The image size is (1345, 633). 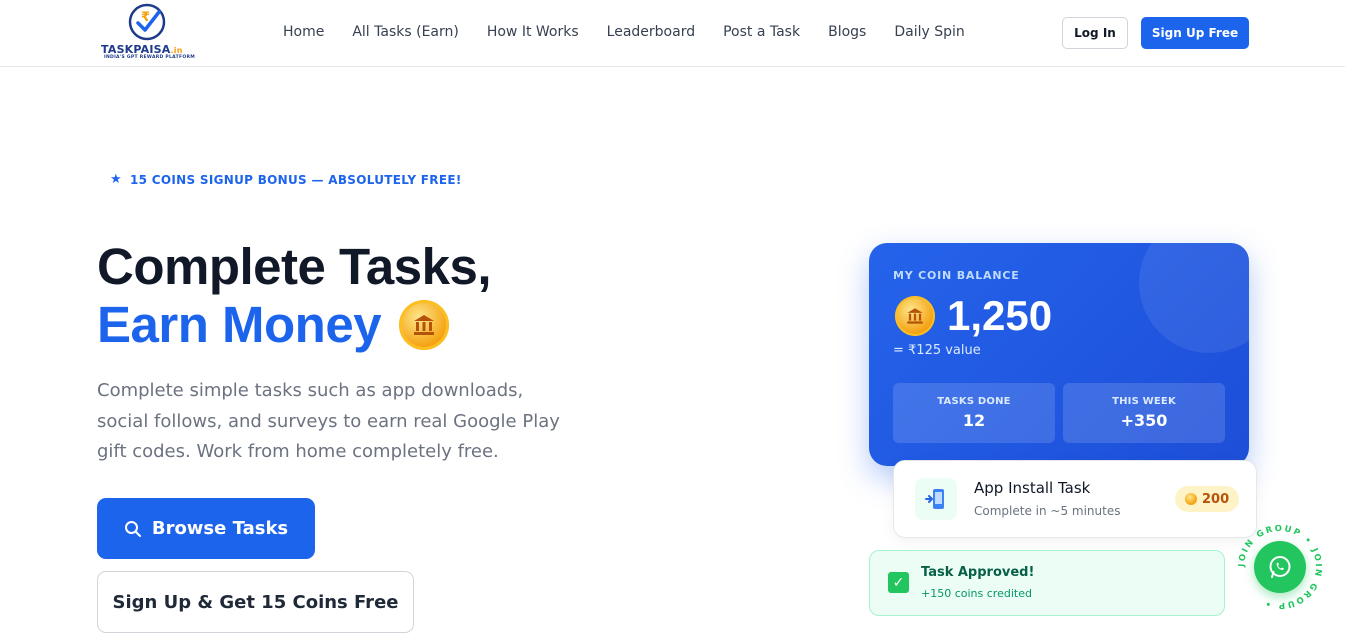 I want to click on stat-label: TASKS DONE, so click(x=974, y=401).